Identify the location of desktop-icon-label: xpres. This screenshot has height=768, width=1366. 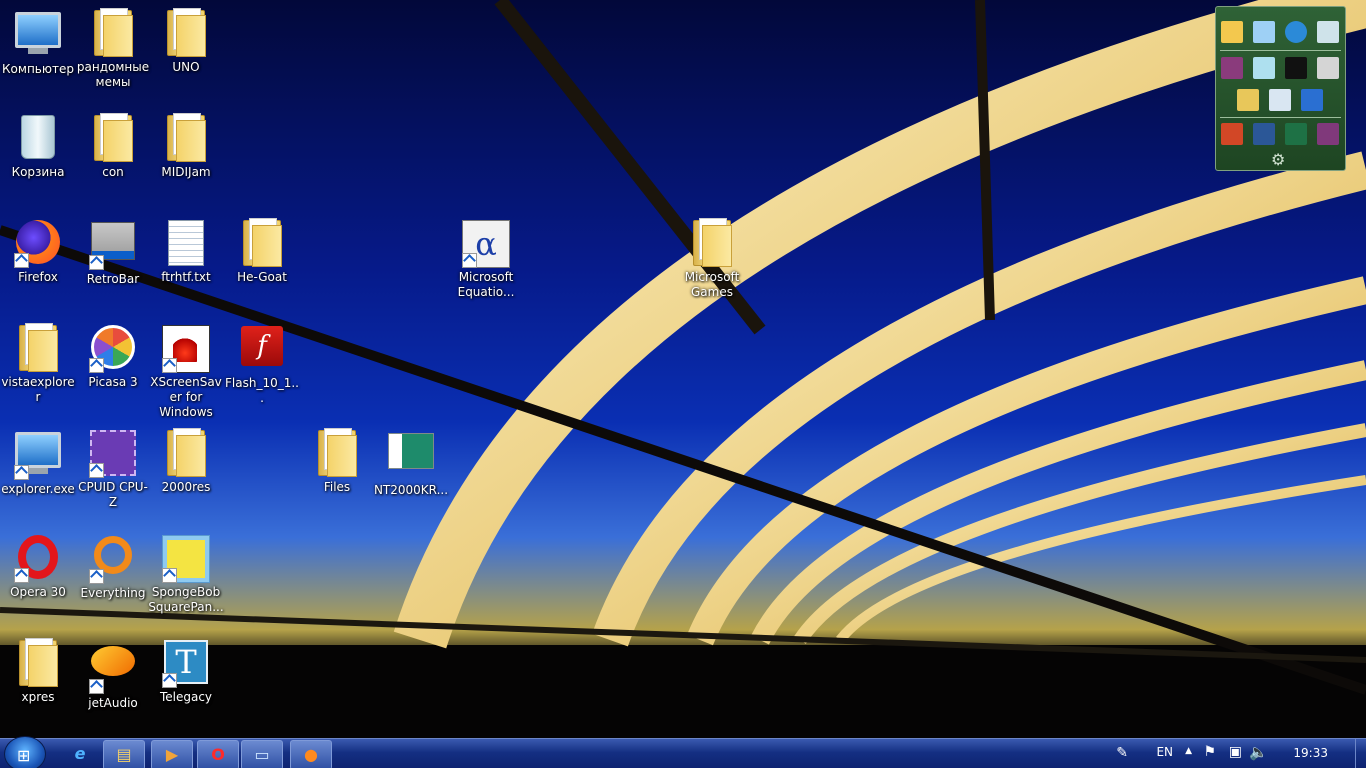
(38, 697).